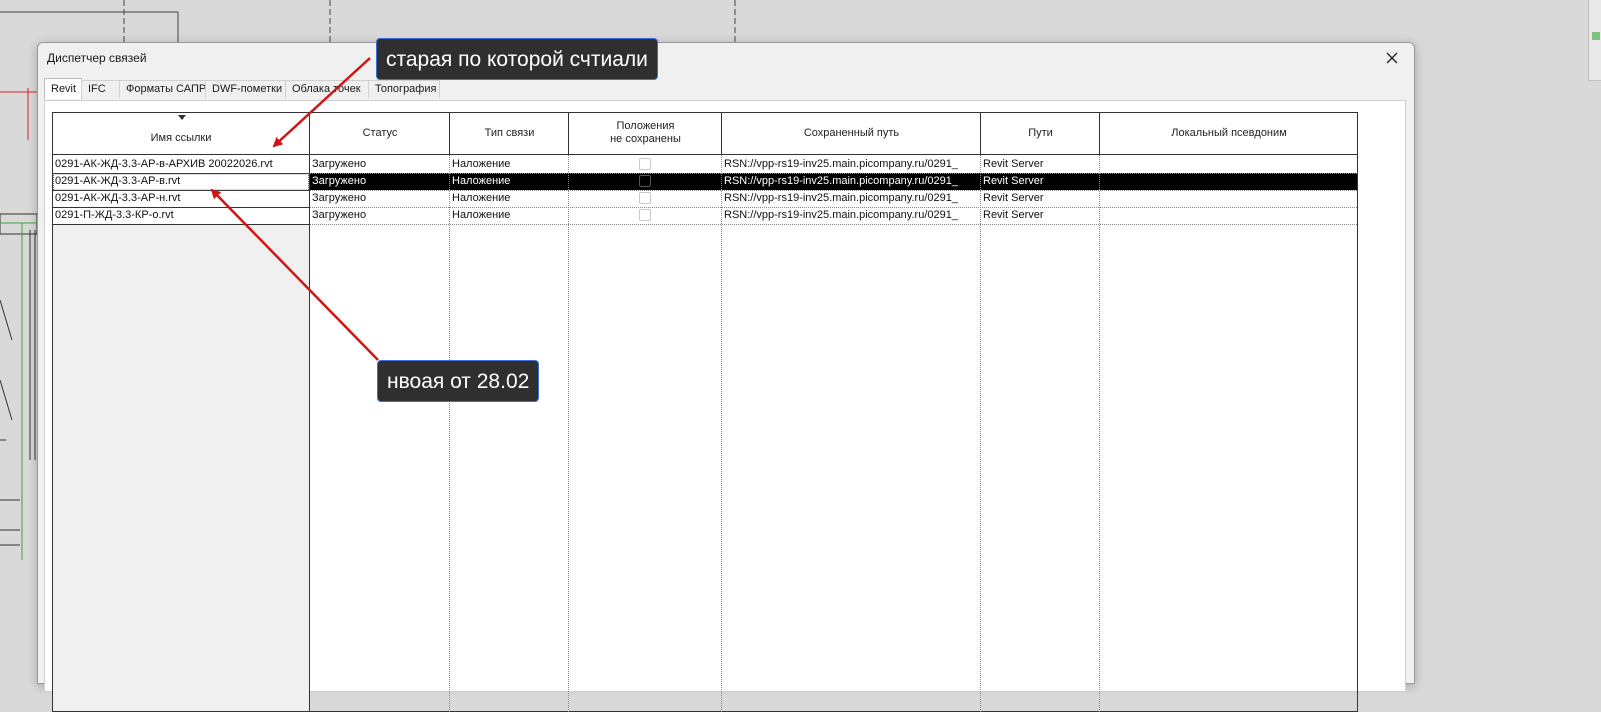 This screenshot has height=712, width=1601. Describe the element at coordinates (181, 128) in the screenshot. I see `column-header-name: Имя ссылки` at that location.